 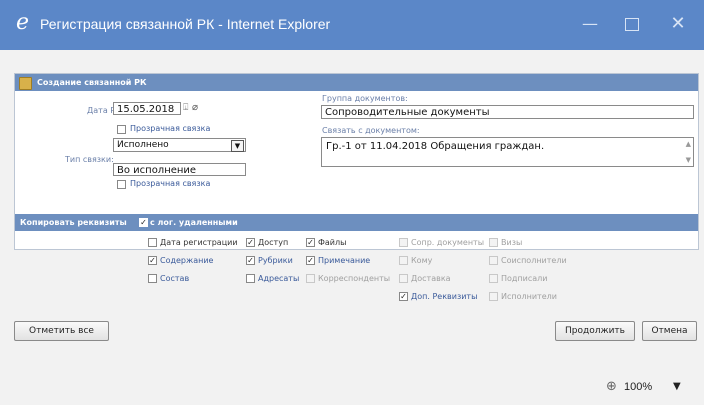 I want to click on copy-visas-label: Визы, so click(x=512, y=242).